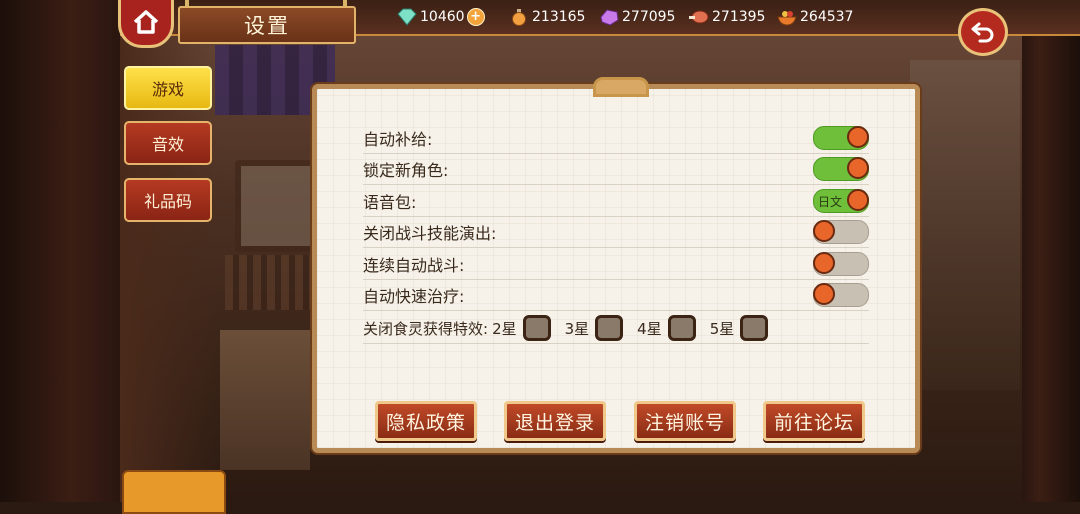  I want to click on resource-value: 271395, so click(739, 17).